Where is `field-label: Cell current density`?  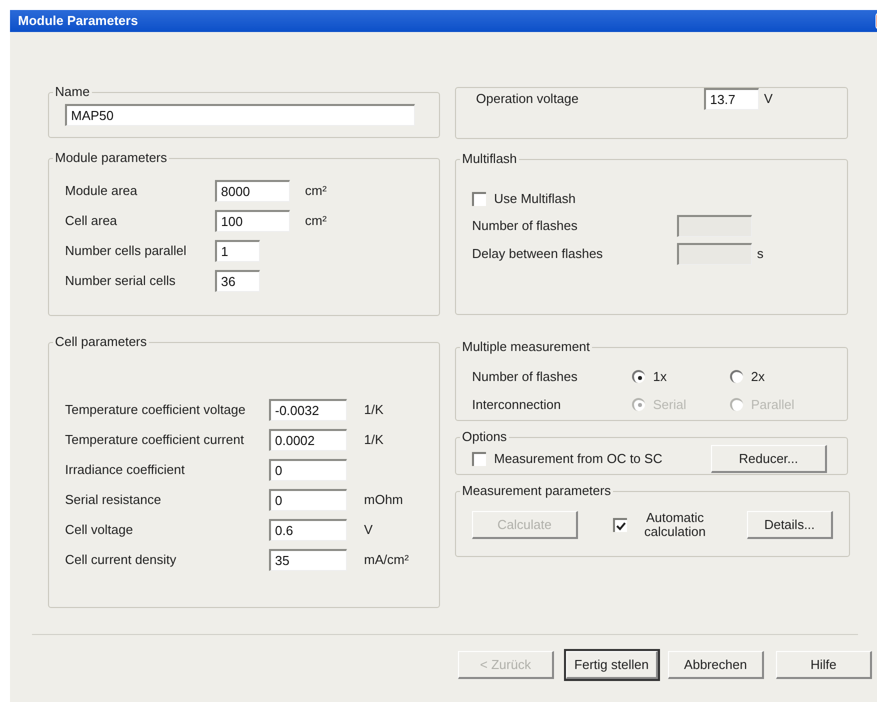
field-label: Cell current density is located at coordinates (121, 560).